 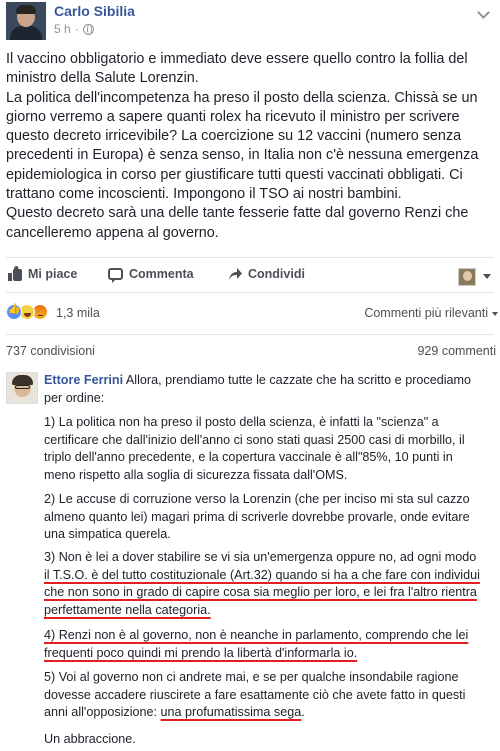 What do you see at coordinates (235, 274) in the screenshot?
I see `share-icon` at bounding box center [235, 274].